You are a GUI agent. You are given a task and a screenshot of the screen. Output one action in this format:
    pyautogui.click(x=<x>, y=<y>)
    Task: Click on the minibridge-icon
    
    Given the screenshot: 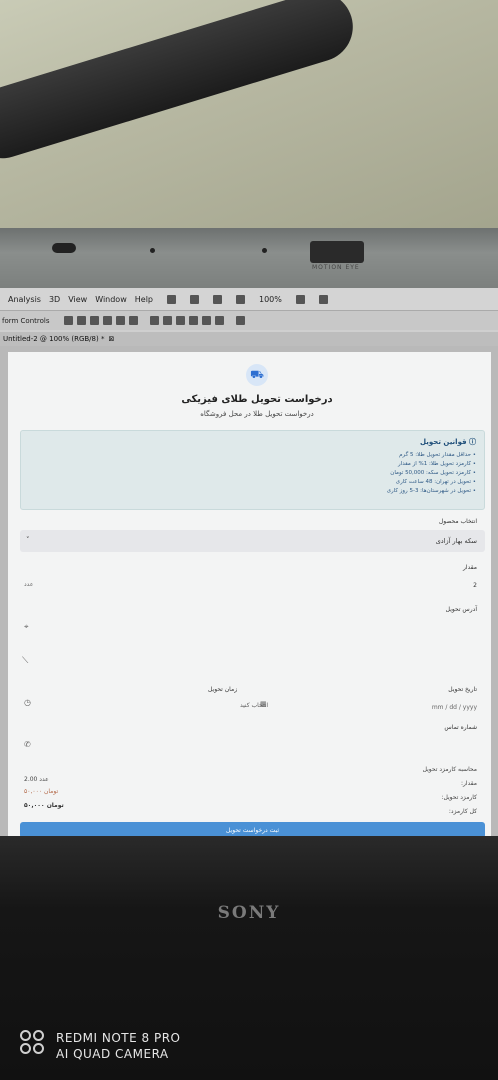 What is the action you would take?
    pyautogui.click(x=194, y=299)
    